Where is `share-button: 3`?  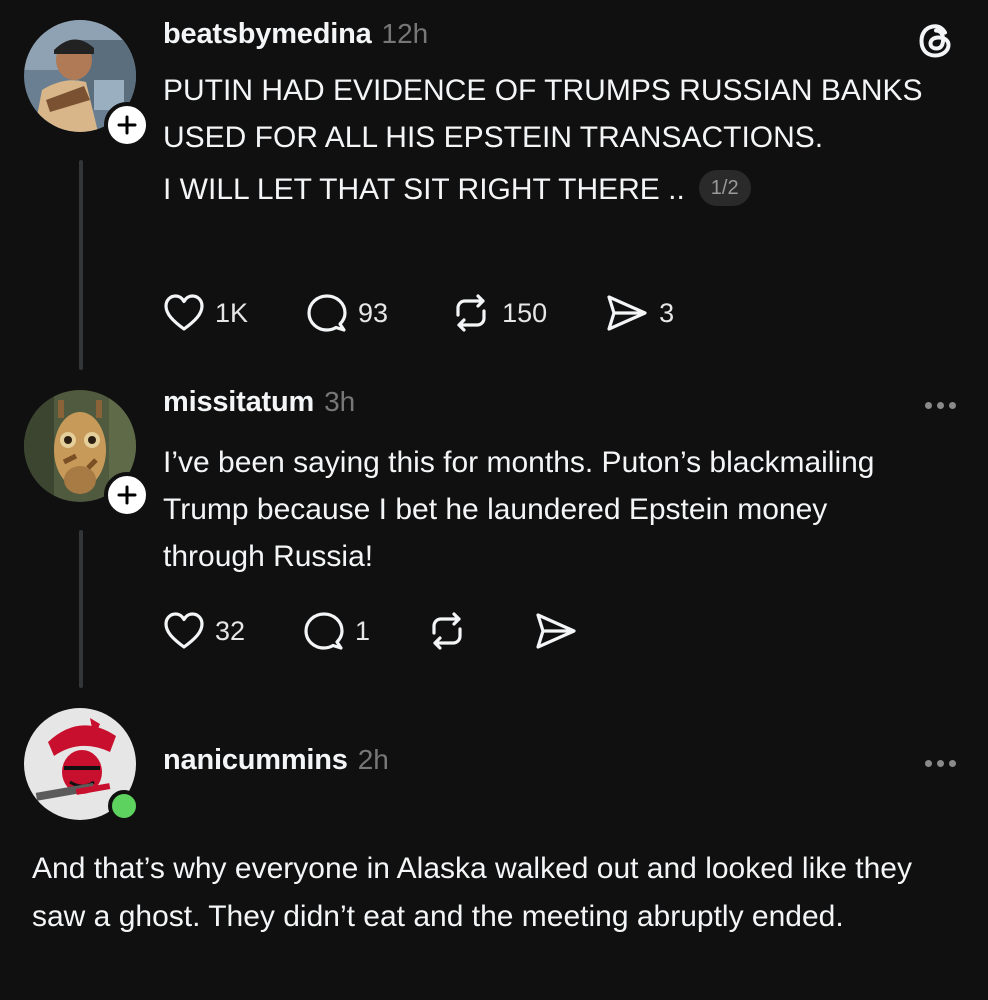
share-button: 3 is located at coordinates (639, 313).